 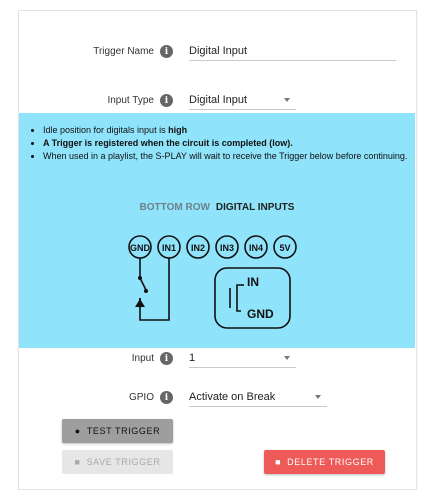 I want to click on test-trigger-button: ● TEST TRIGGER, so click(x=117, y=431).